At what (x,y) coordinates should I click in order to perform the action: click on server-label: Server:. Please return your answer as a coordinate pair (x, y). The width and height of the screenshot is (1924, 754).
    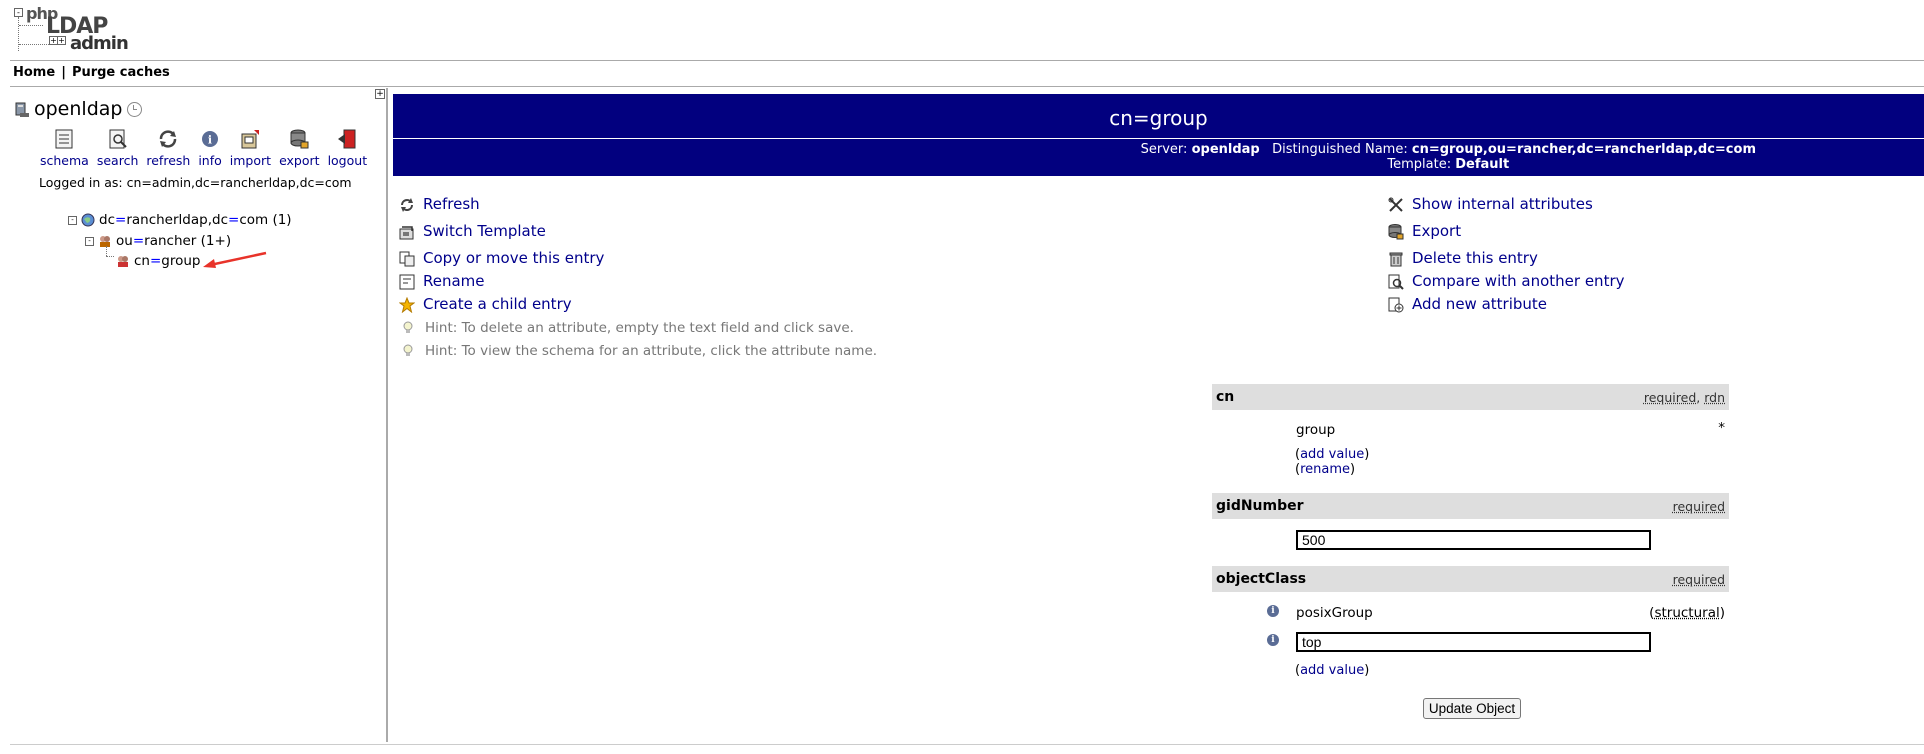
    Looking at the image, I should click on (1164, 149).